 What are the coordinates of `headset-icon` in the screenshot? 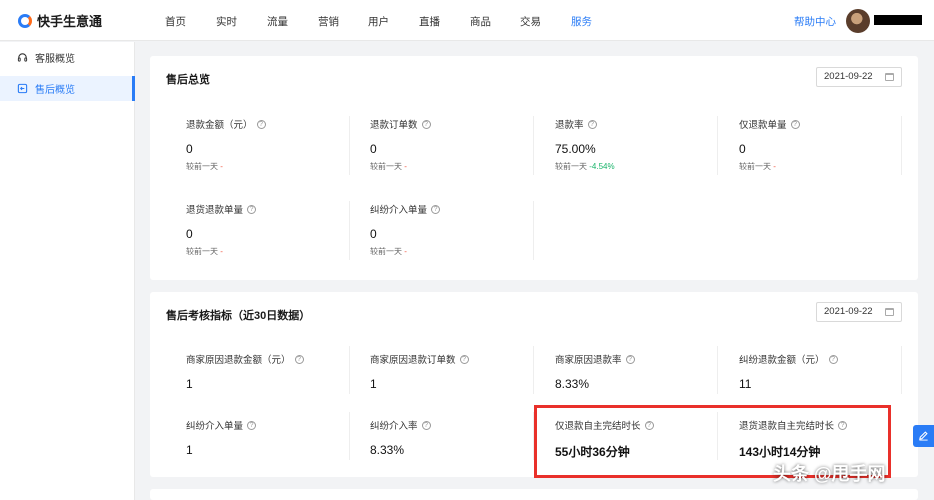 It's located at (22, 57).